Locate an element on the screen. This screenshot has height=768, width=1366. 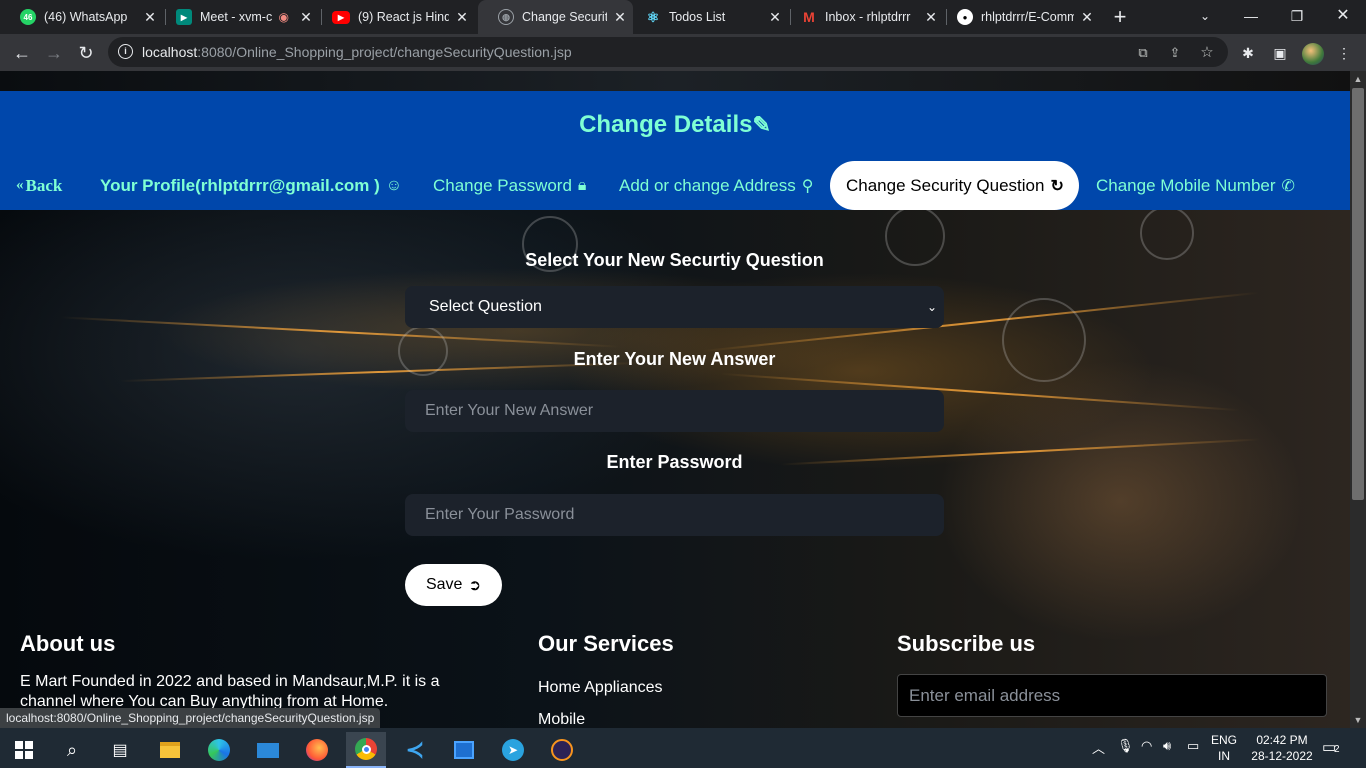
save-button: Save ➲ is located at coordinates (453, 585).